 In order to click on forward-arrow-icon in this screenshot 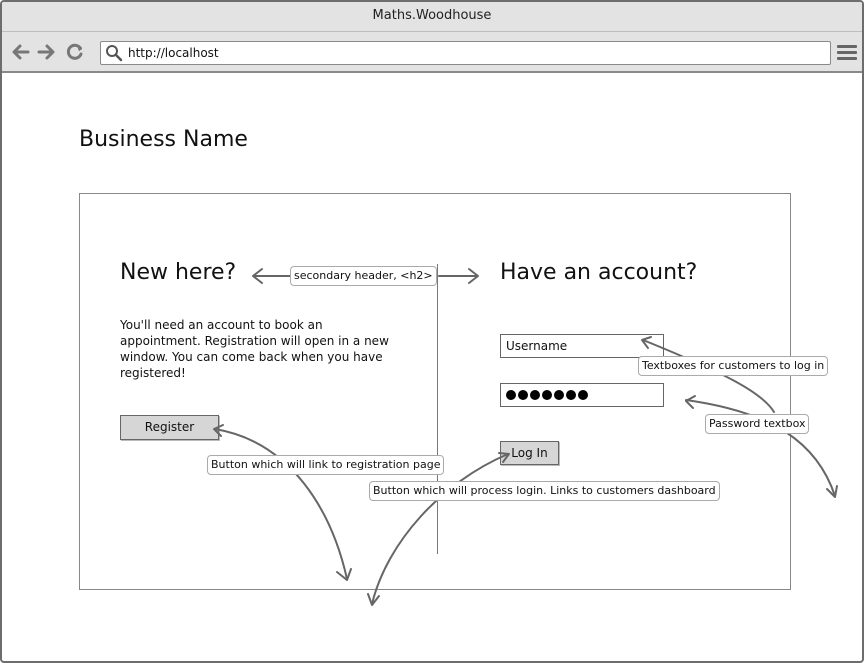, I will do `click(46, 52)`.